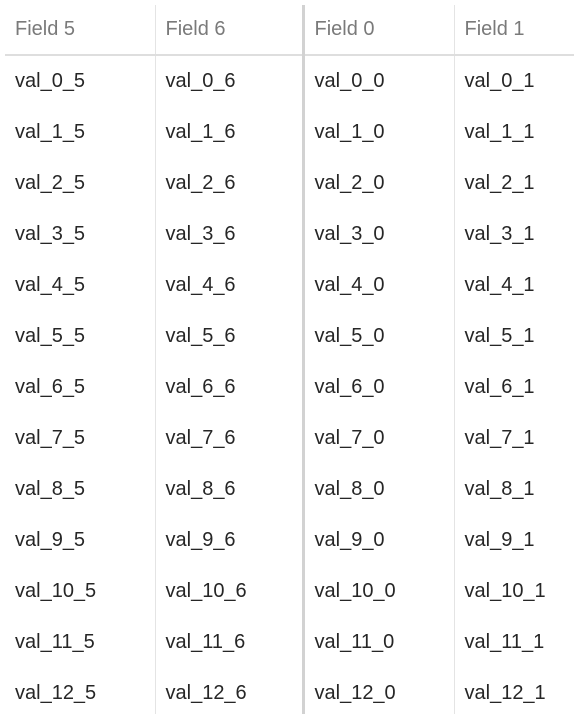 Image resolution: width=574 pixels, height=714 pixels. What do you see at coordinates (230, 132) in the screenshot?
I see `table-cell: val_1_6` at bounding box center [230, 132].